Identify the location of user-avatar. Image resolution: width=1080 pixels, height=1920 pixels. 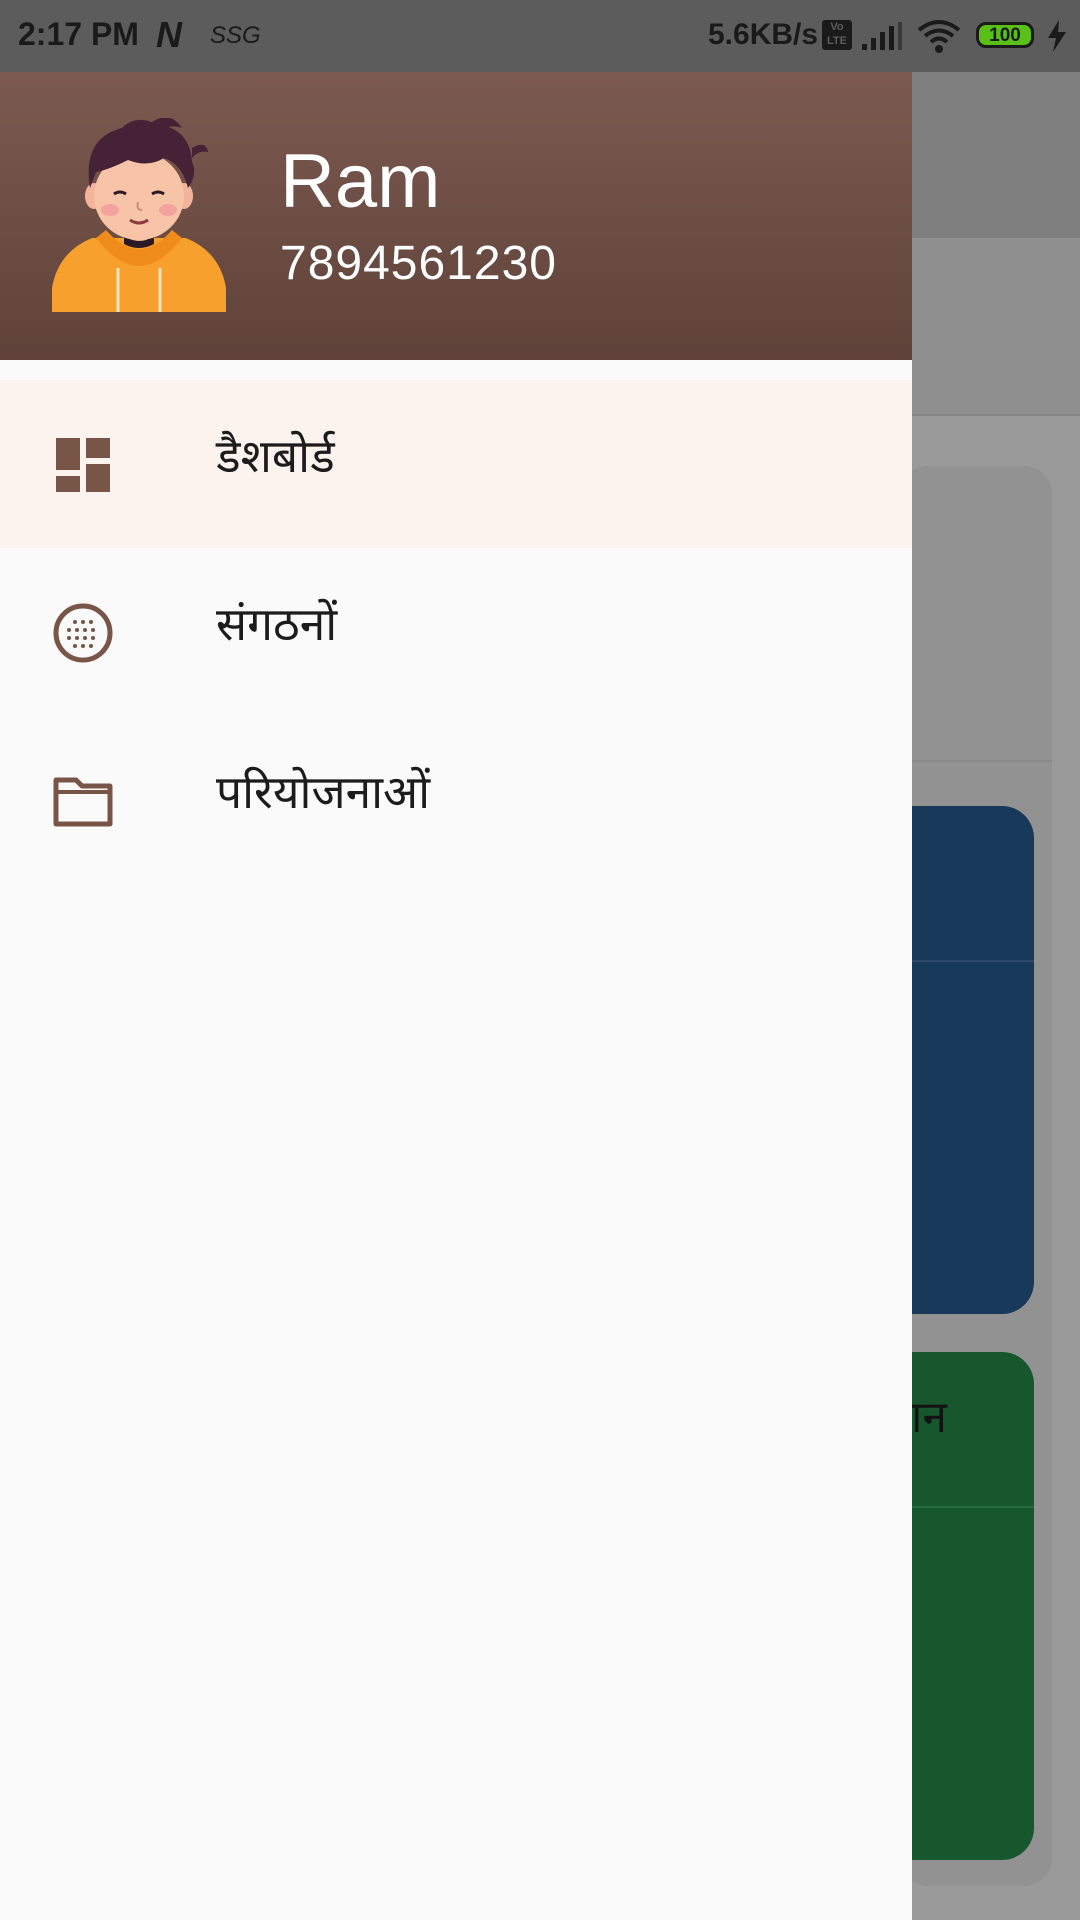
(139, 215).